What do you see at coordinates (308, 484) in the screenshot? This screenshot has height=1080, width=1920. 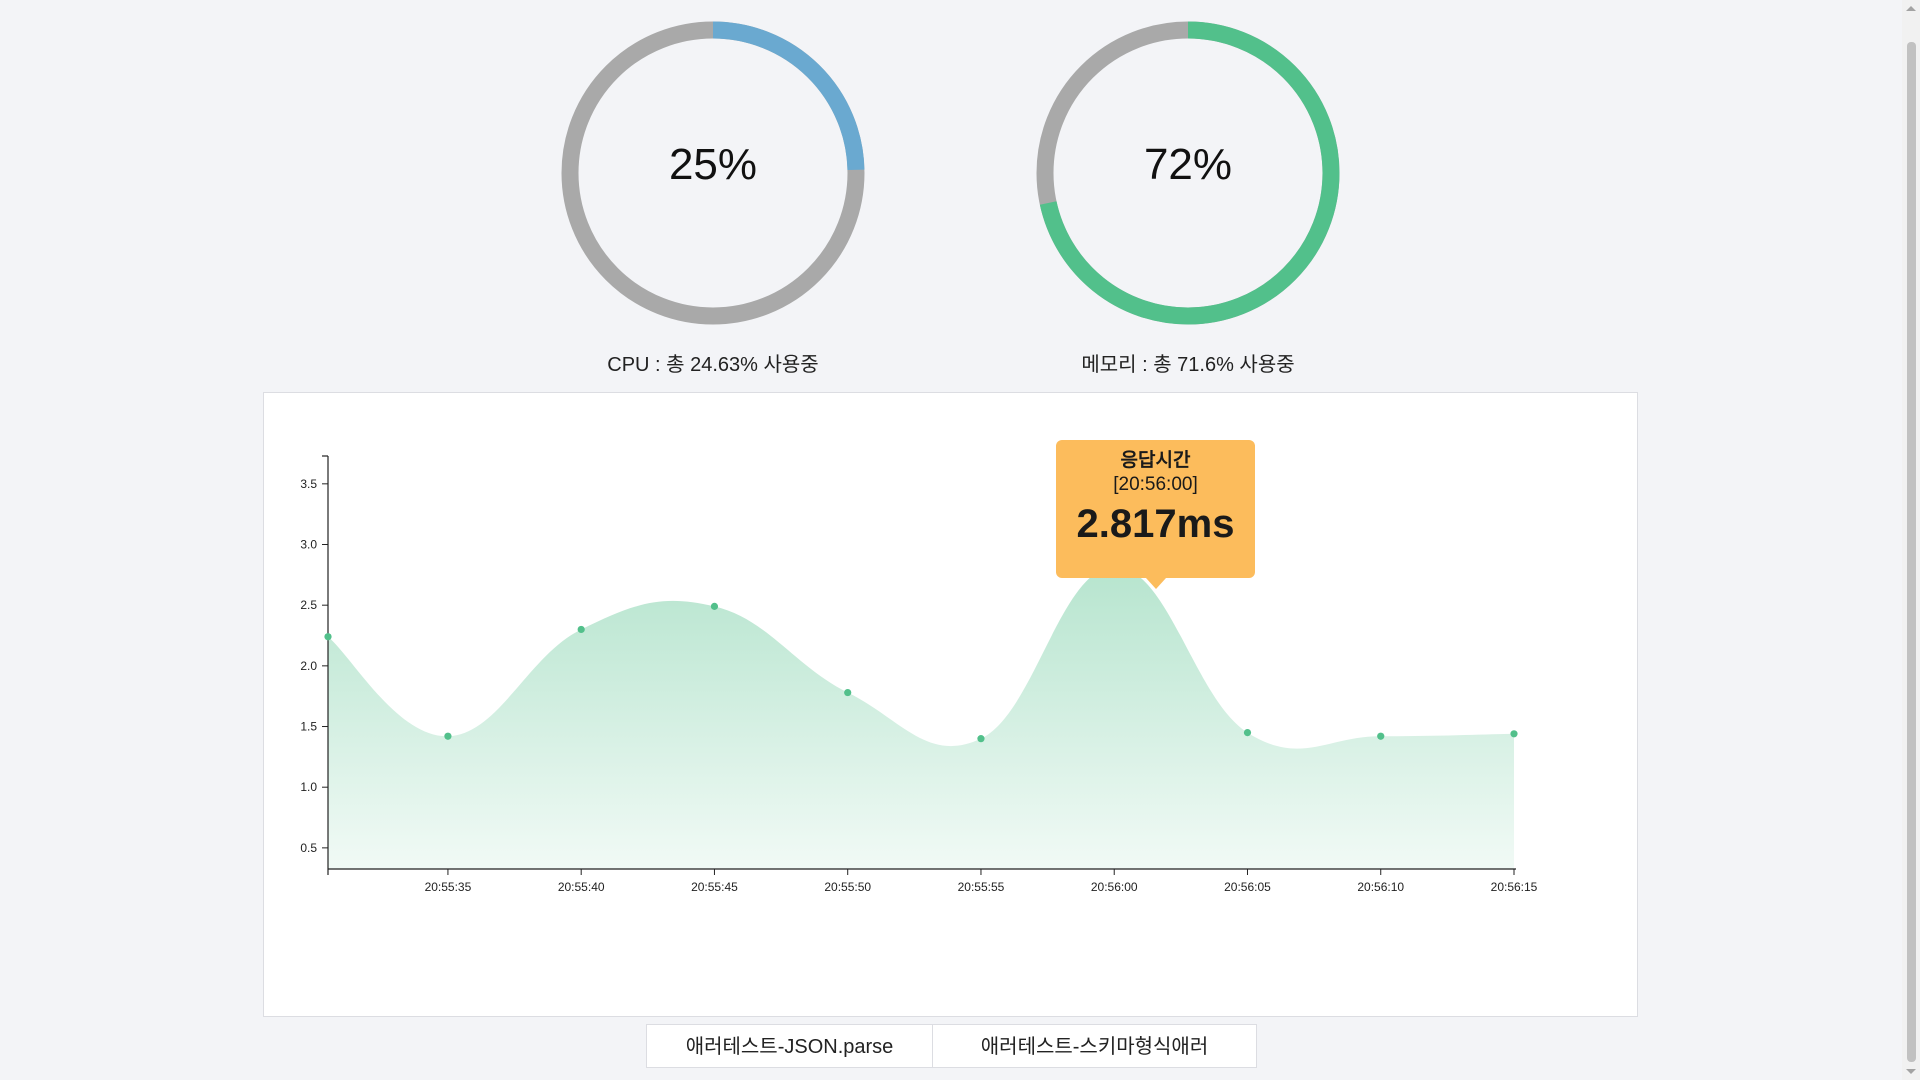 I see `y-tick-label: 3.5` at bounding box center [308, 484].